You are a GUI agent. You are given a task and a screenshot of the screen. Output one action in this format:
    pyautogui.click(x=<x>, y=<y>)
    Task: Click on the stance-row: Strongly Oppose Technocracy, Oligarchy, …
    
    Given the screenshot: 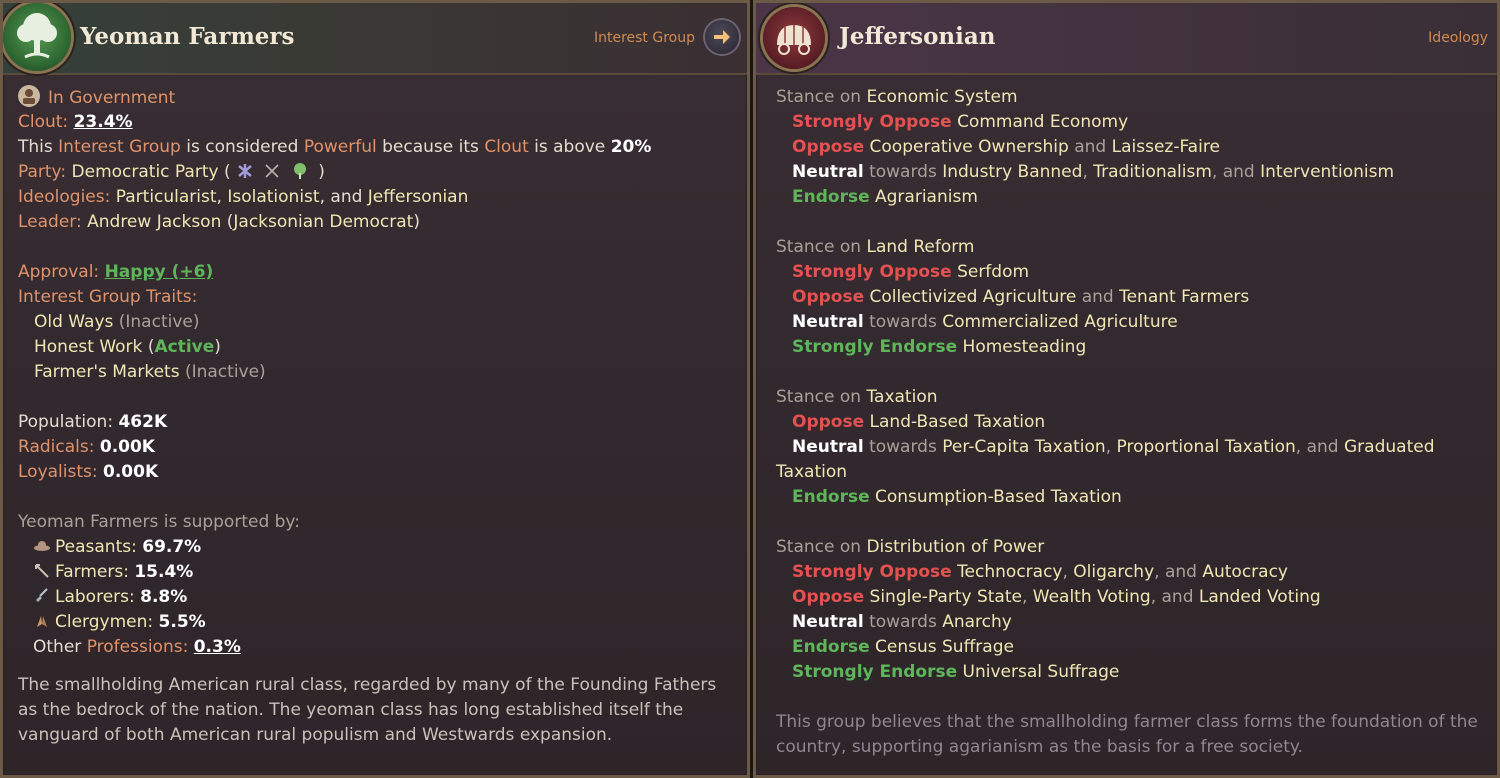 What is the action you would take?
    pyautogui.click(x=1040, y=572)
    